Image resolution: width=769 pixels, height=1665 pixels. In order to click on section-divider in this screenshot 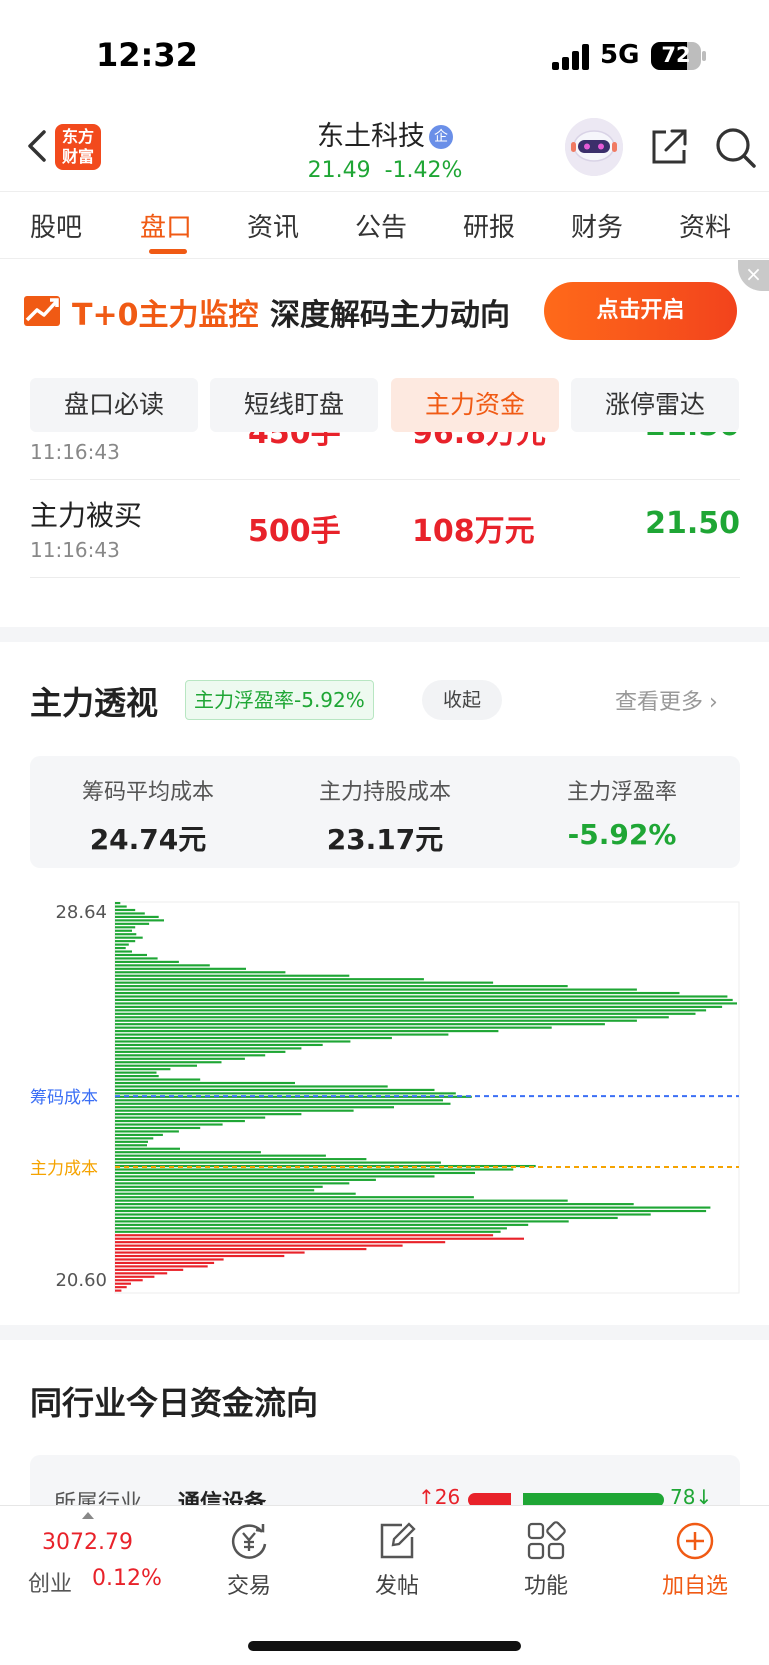, I will do `click(384, 1332)`.